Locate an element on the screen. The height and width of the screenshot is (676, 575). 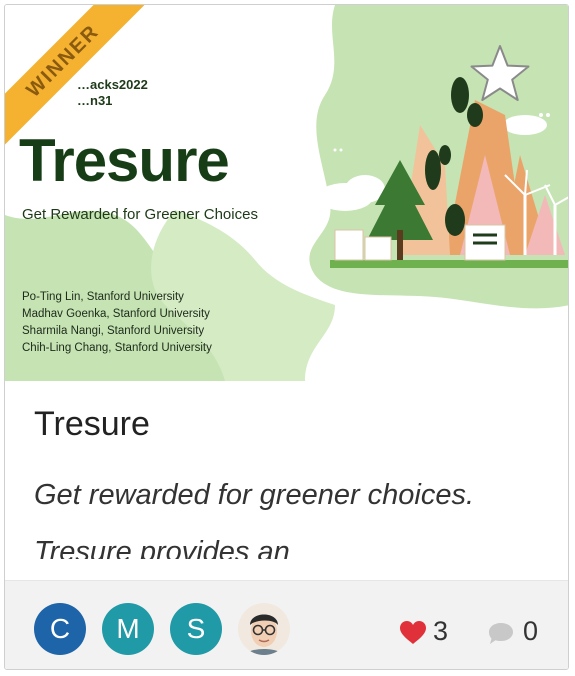
card-footer: C M S 3 0 is located at coordinates (286, 624).